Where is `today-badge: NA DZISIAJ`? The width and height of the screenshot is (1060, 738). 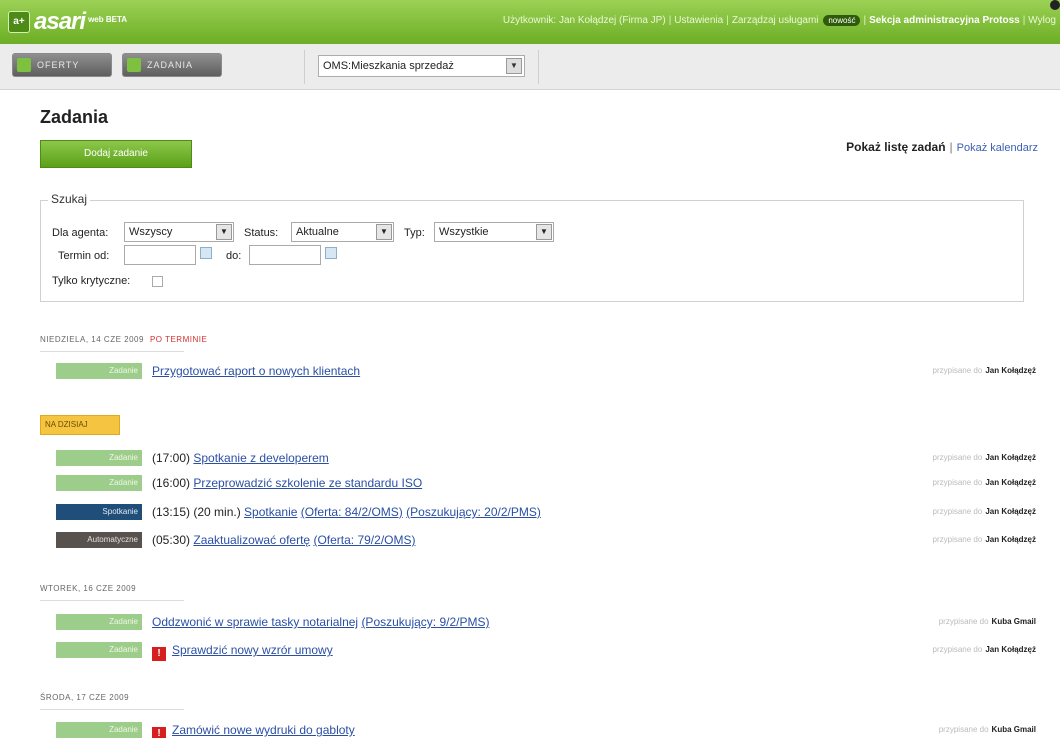 today-badge: NA DZISIAJ is located at coordinates (80, 425).